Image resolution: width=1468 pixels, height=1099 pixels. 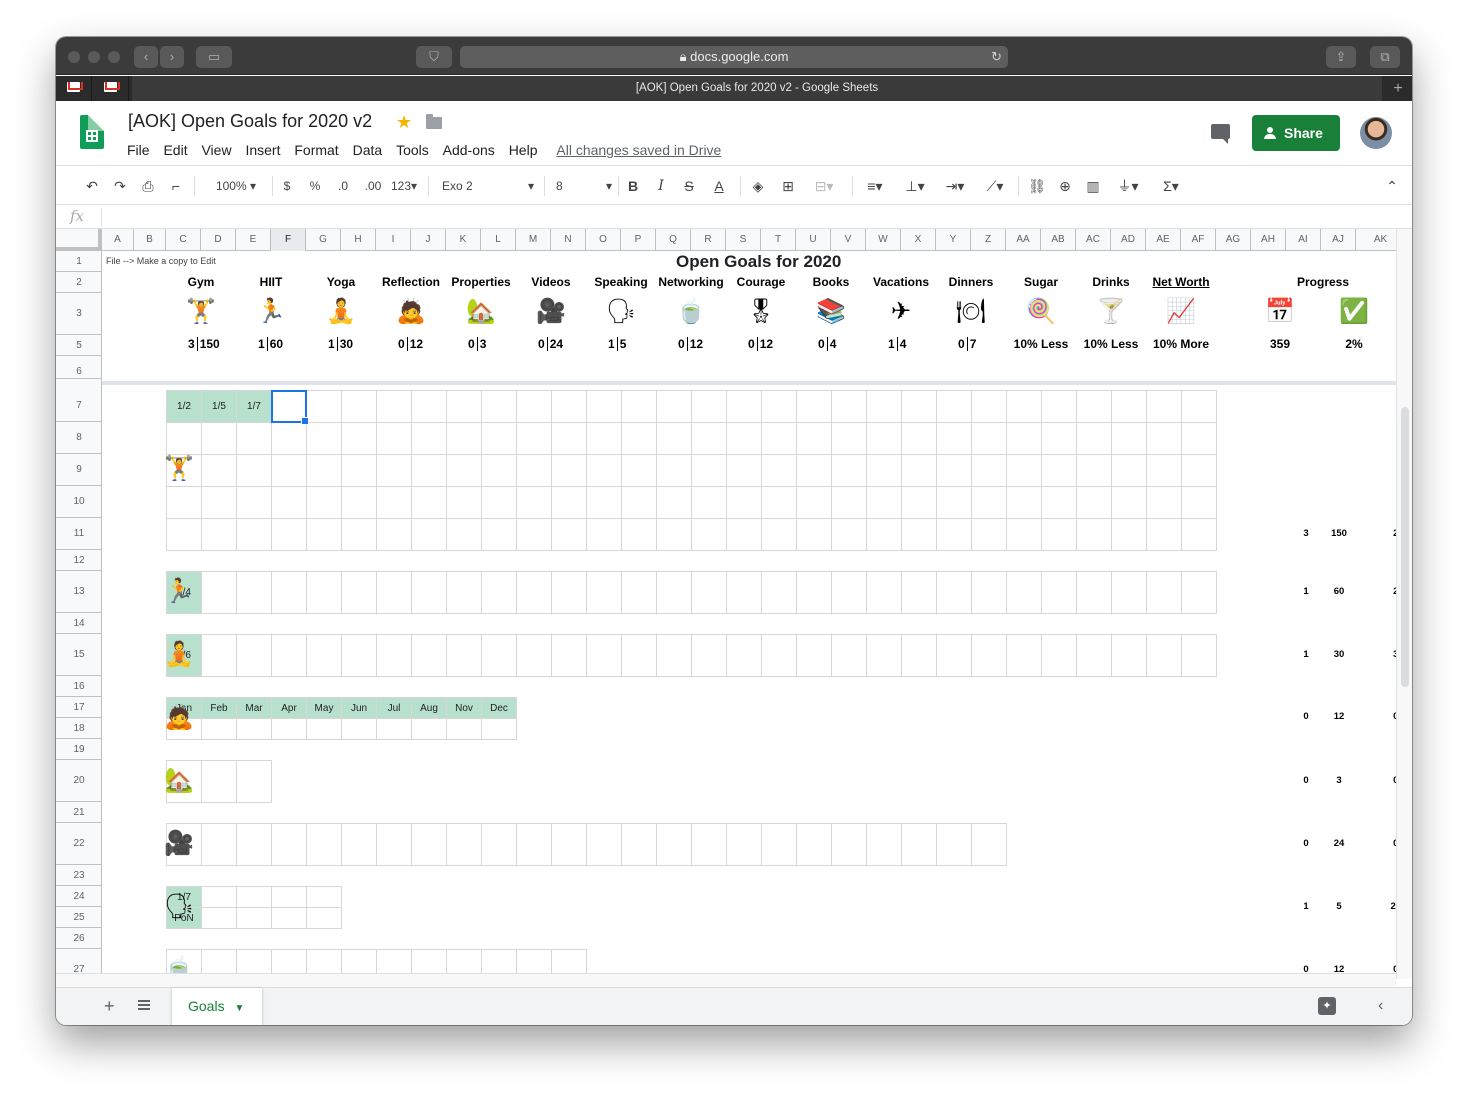 What do you see at coordinates (918, 240) in the screenshot?
I see `column-header-x: X` at bounding box center [918, 240].